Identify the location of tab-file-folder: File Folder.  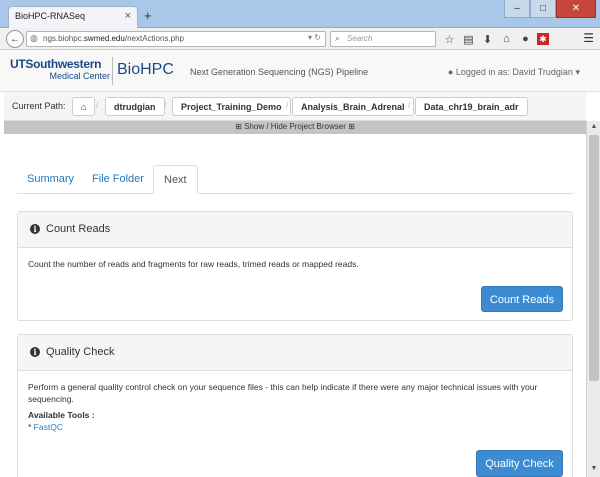
(118, 179).